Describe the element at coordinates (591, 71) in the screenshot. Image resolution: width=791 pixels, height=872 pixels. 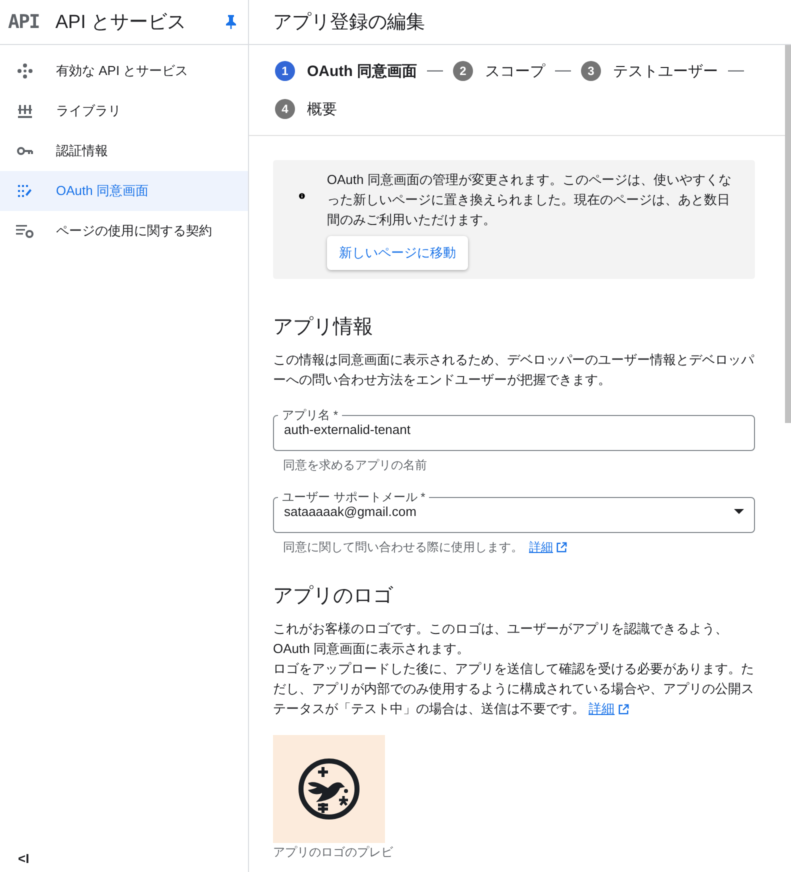
I see `step-number: 3` at that location.